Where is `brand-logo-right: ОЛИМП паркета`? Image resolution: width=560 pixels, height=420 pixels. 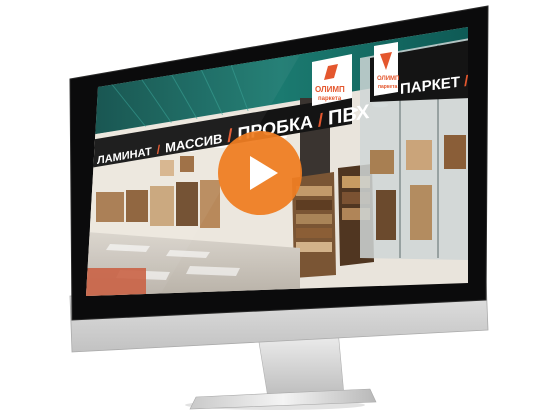
brand-logo-right: ОЛИМП паркета is located at coordinates (386, 69).